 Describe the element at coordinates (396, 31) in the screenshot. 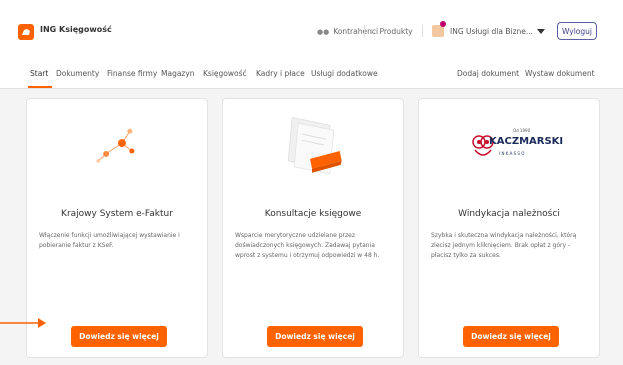

I see `products-label: Produkty` at that location.